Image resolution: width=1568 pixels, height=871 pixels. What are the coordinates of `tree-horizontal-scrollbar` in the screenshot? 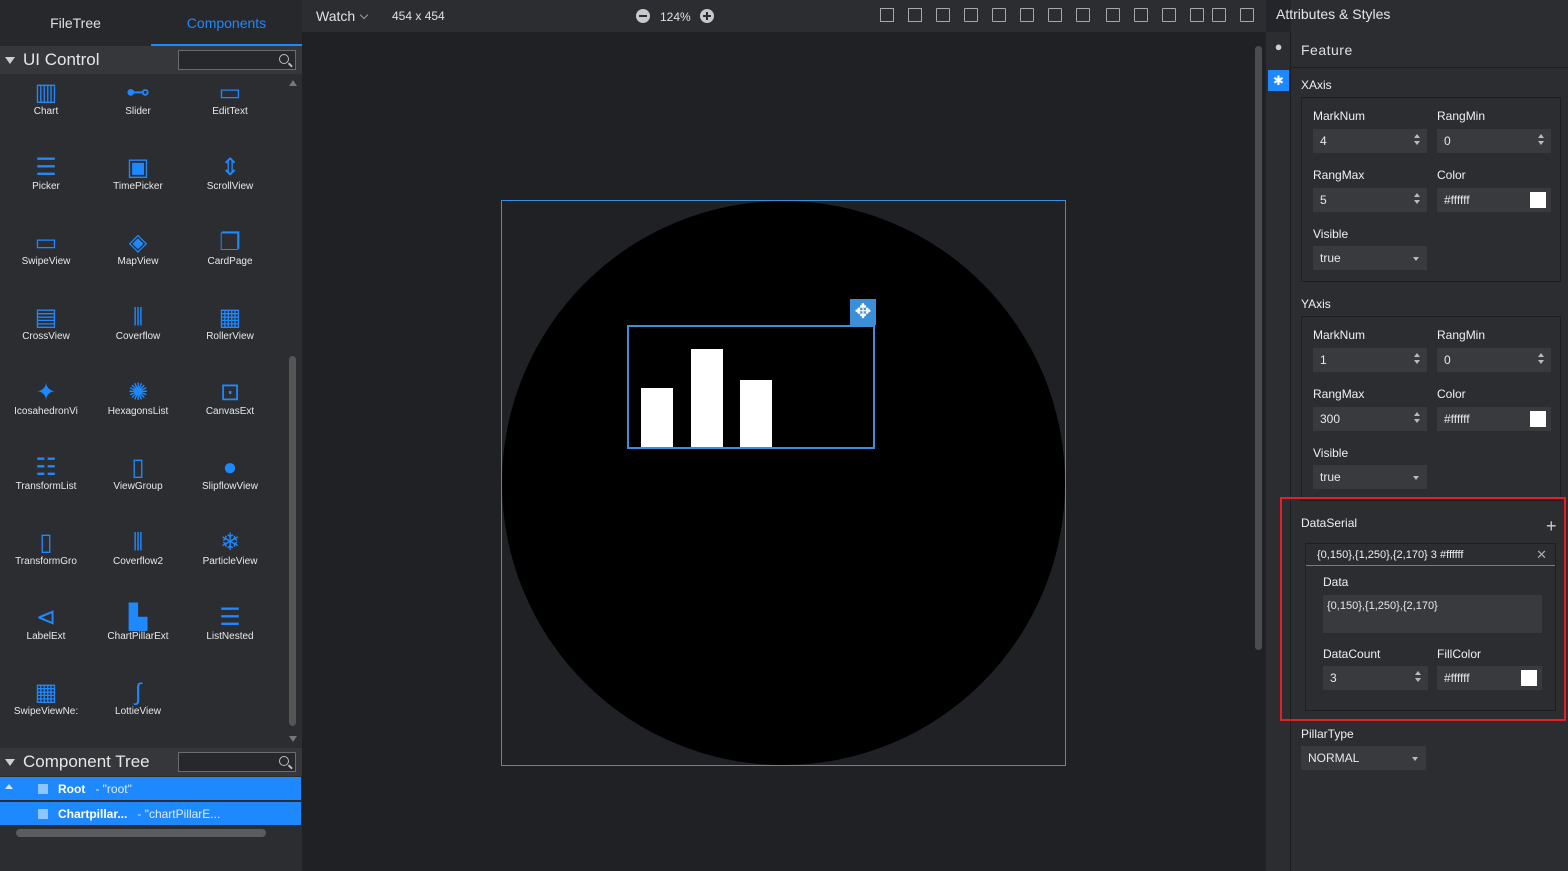 It's located at (150, 833).